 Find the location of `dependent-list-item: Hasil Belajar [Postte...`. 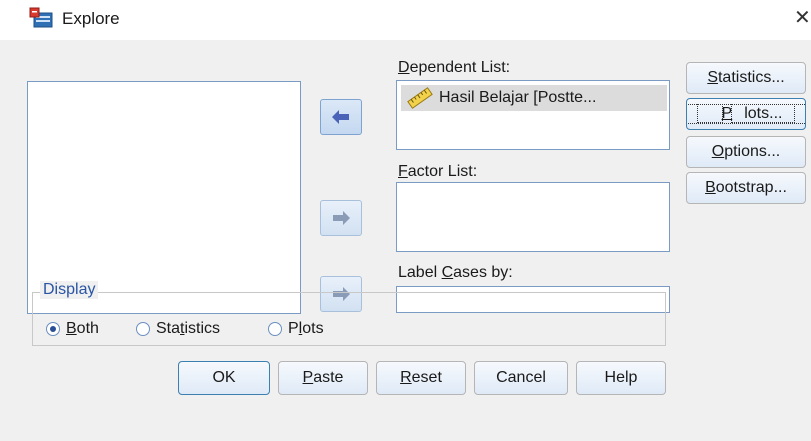

dependent-list-item: Hasil Belajar [Postte... is located at coordinates (534, 98).